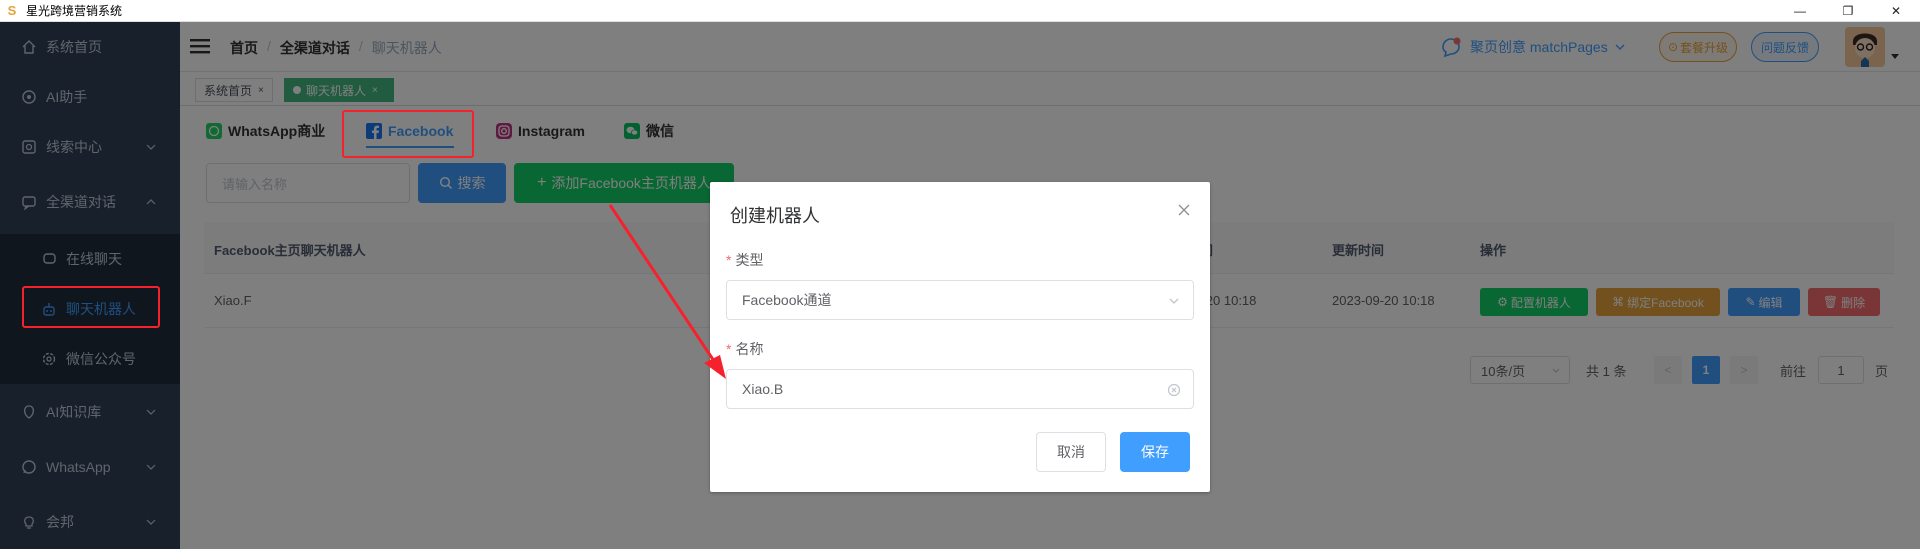  Describe the element at coordinates (749, 349) in the screenshot. I see `name-label-text: 名称` at that location.